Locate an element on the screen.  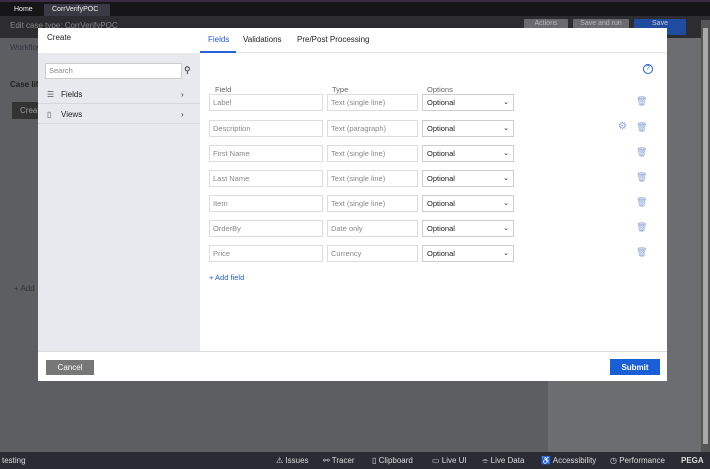
scrollbar-thumb is located at coordinates (705, 236).